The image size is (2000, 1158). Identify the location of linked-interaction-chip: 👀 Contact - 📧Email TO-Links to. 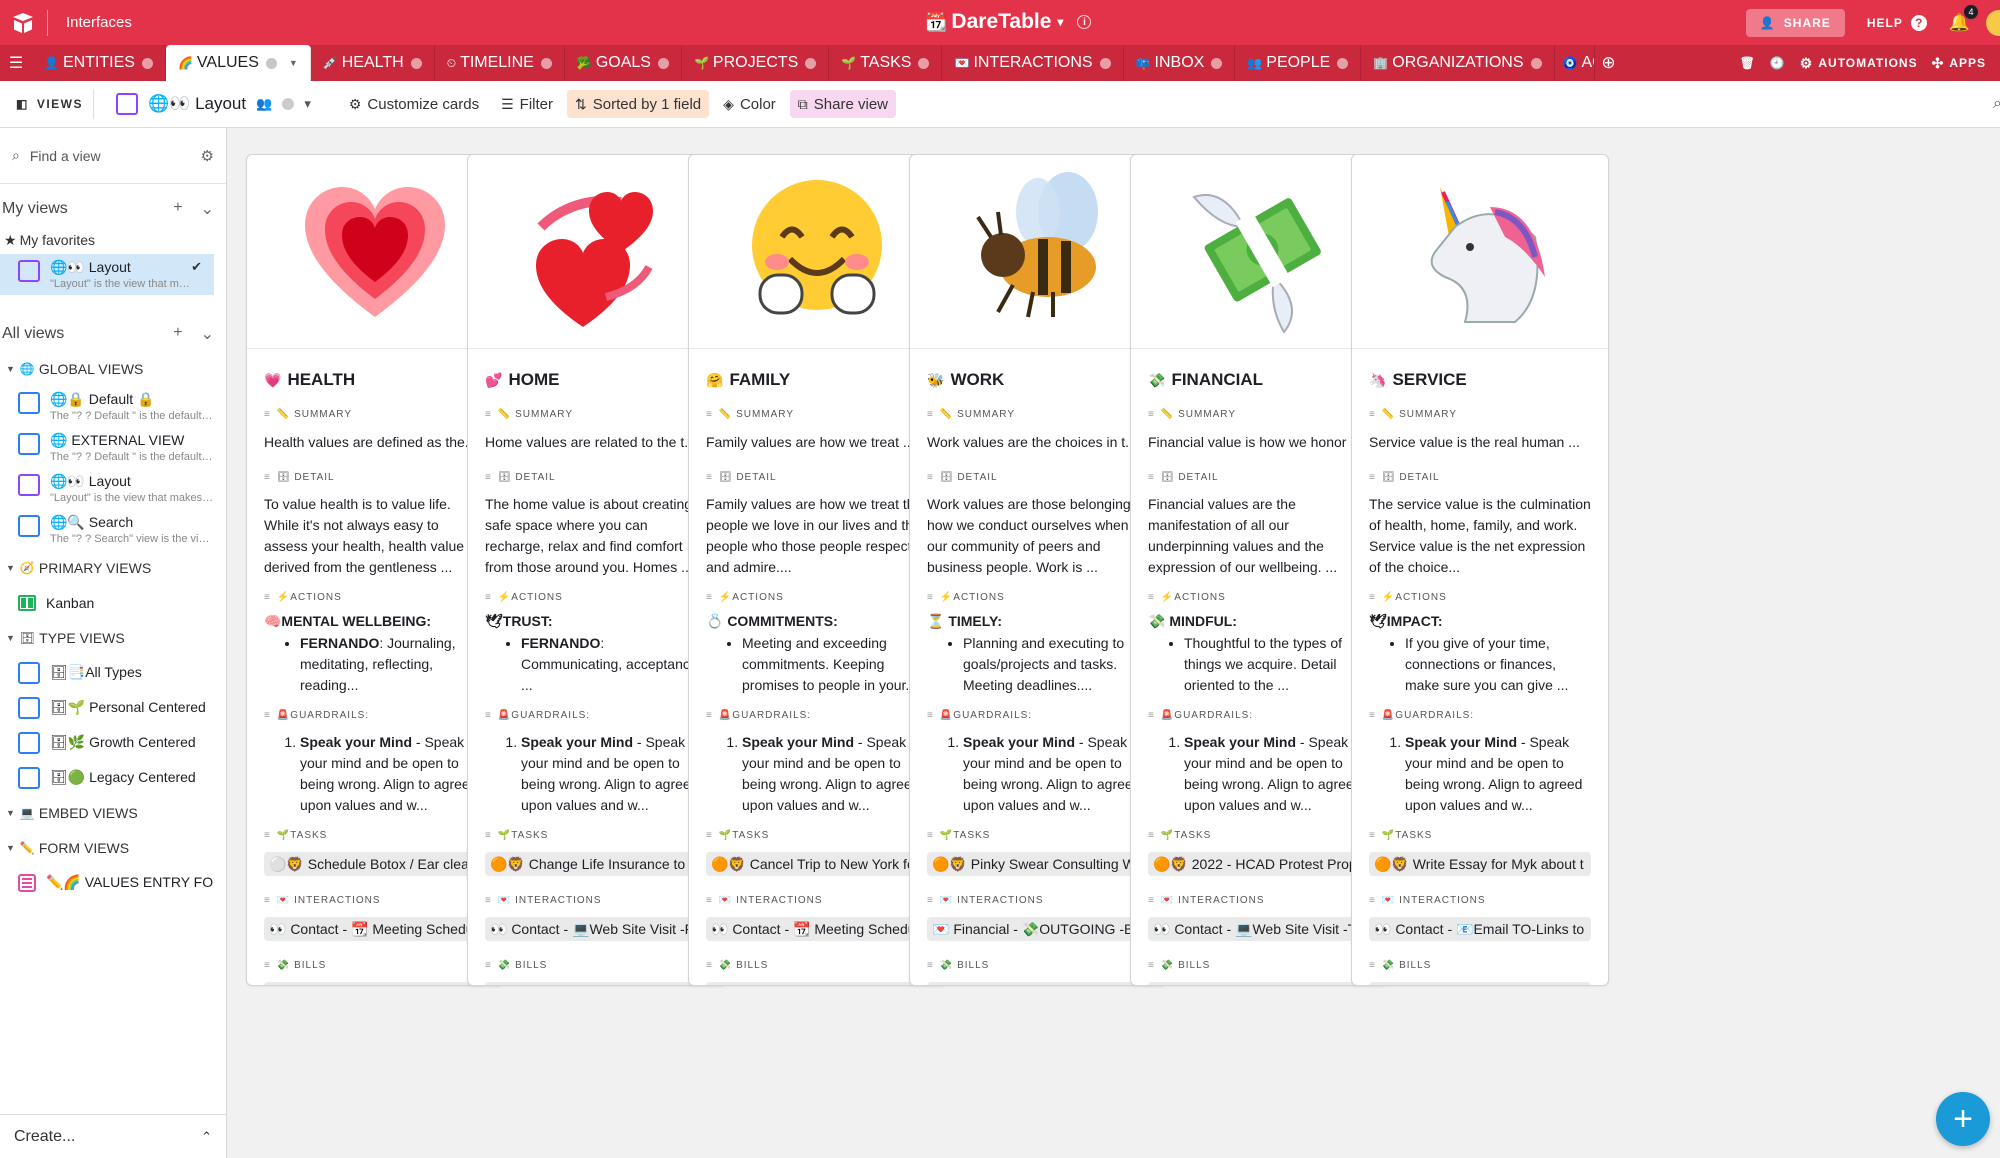
(1480, 929).